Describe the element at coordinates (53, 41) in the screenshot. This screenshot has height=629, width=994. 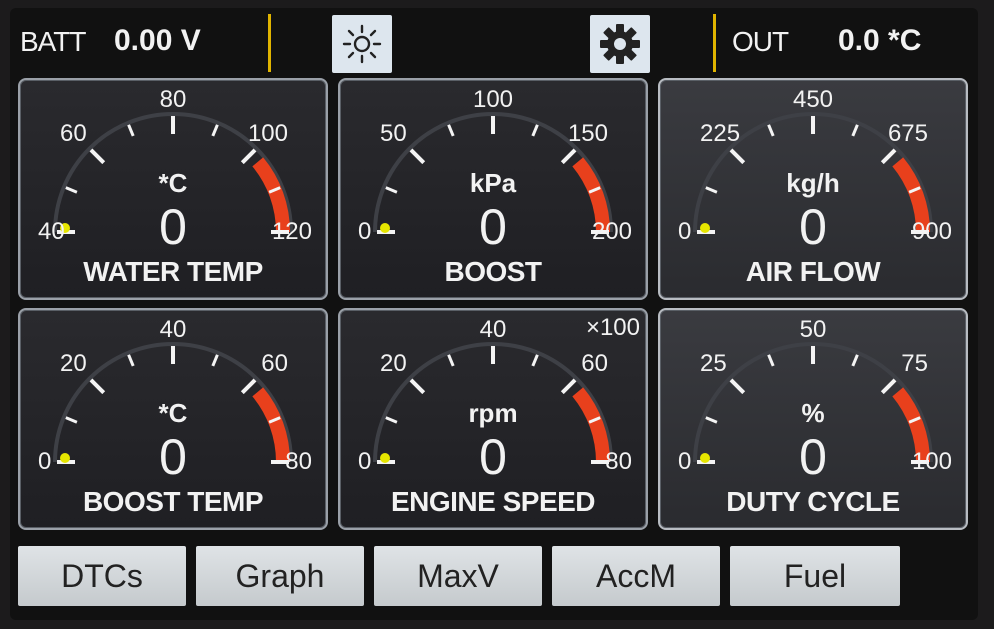
I see `battery-label: BATT` at that location.